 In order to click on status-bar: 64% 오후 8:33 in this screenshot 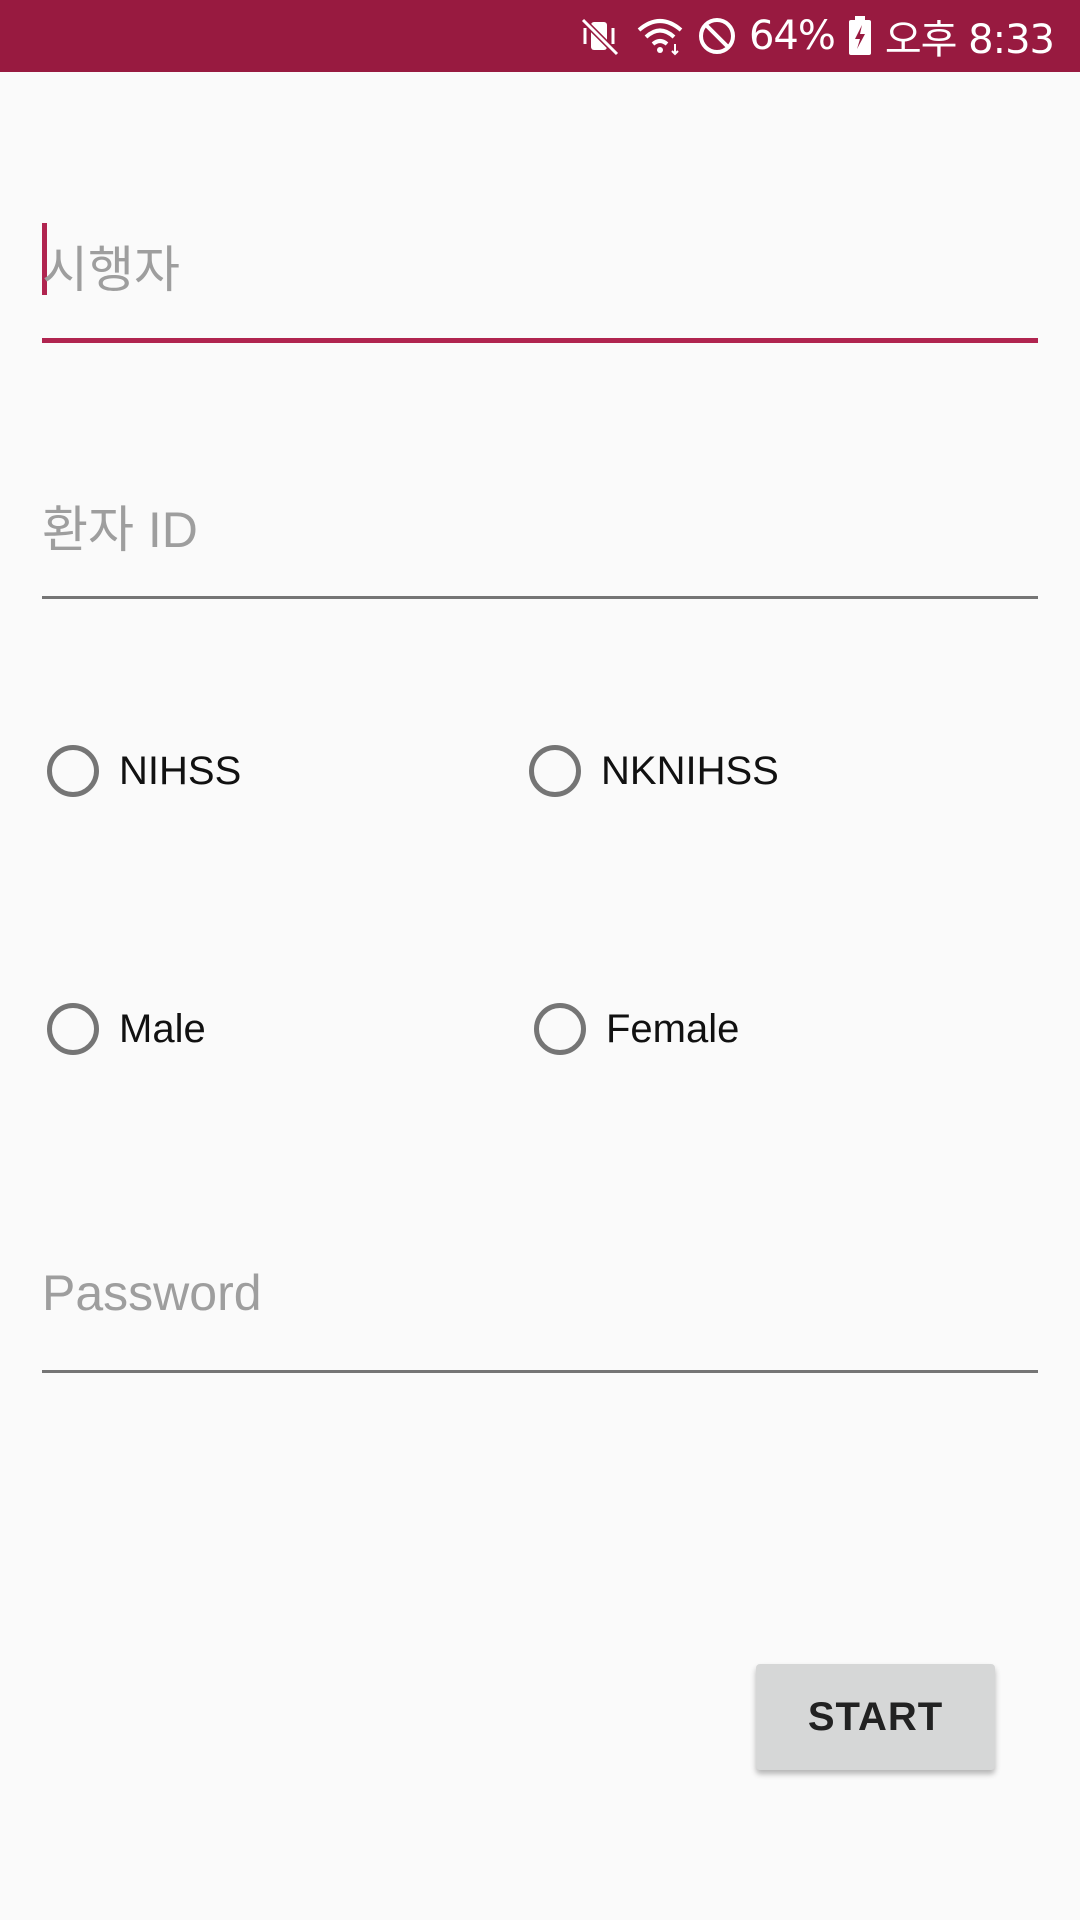, I will do `click(540, 36)`.